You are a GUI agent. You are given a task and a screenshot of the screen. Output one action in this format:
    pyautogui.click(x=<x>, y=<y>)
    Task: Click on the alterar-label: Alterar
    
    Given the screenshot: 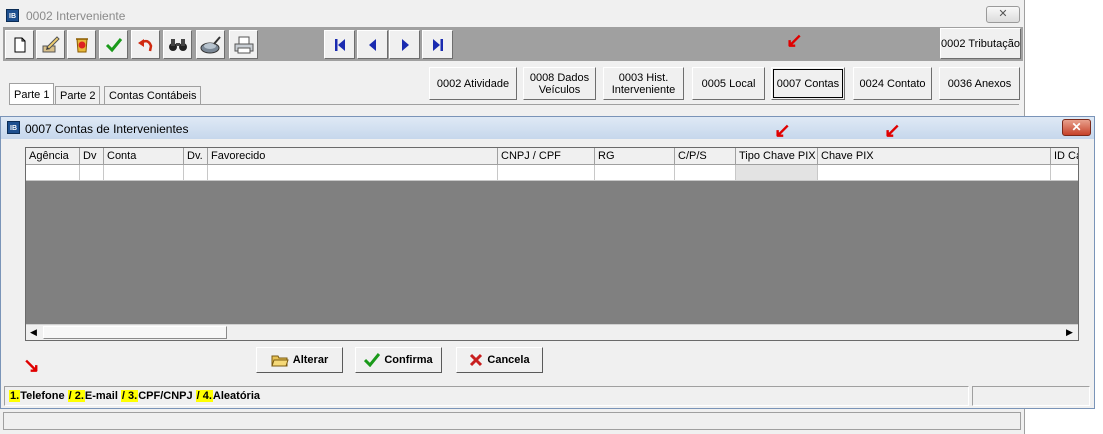 What is the action you would take?
    pyautogui.click(x=310, y=360)
    